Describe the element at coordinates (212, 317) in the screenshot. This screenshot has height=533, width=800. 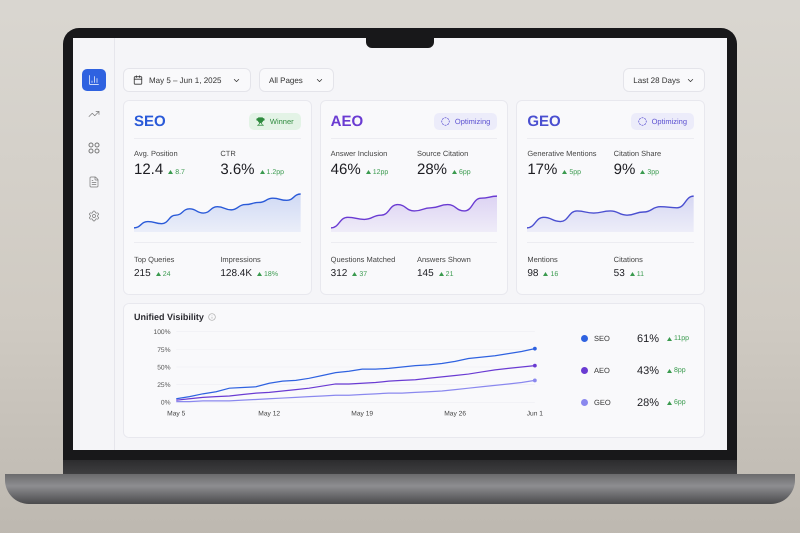
I see `info-icon` at that location.